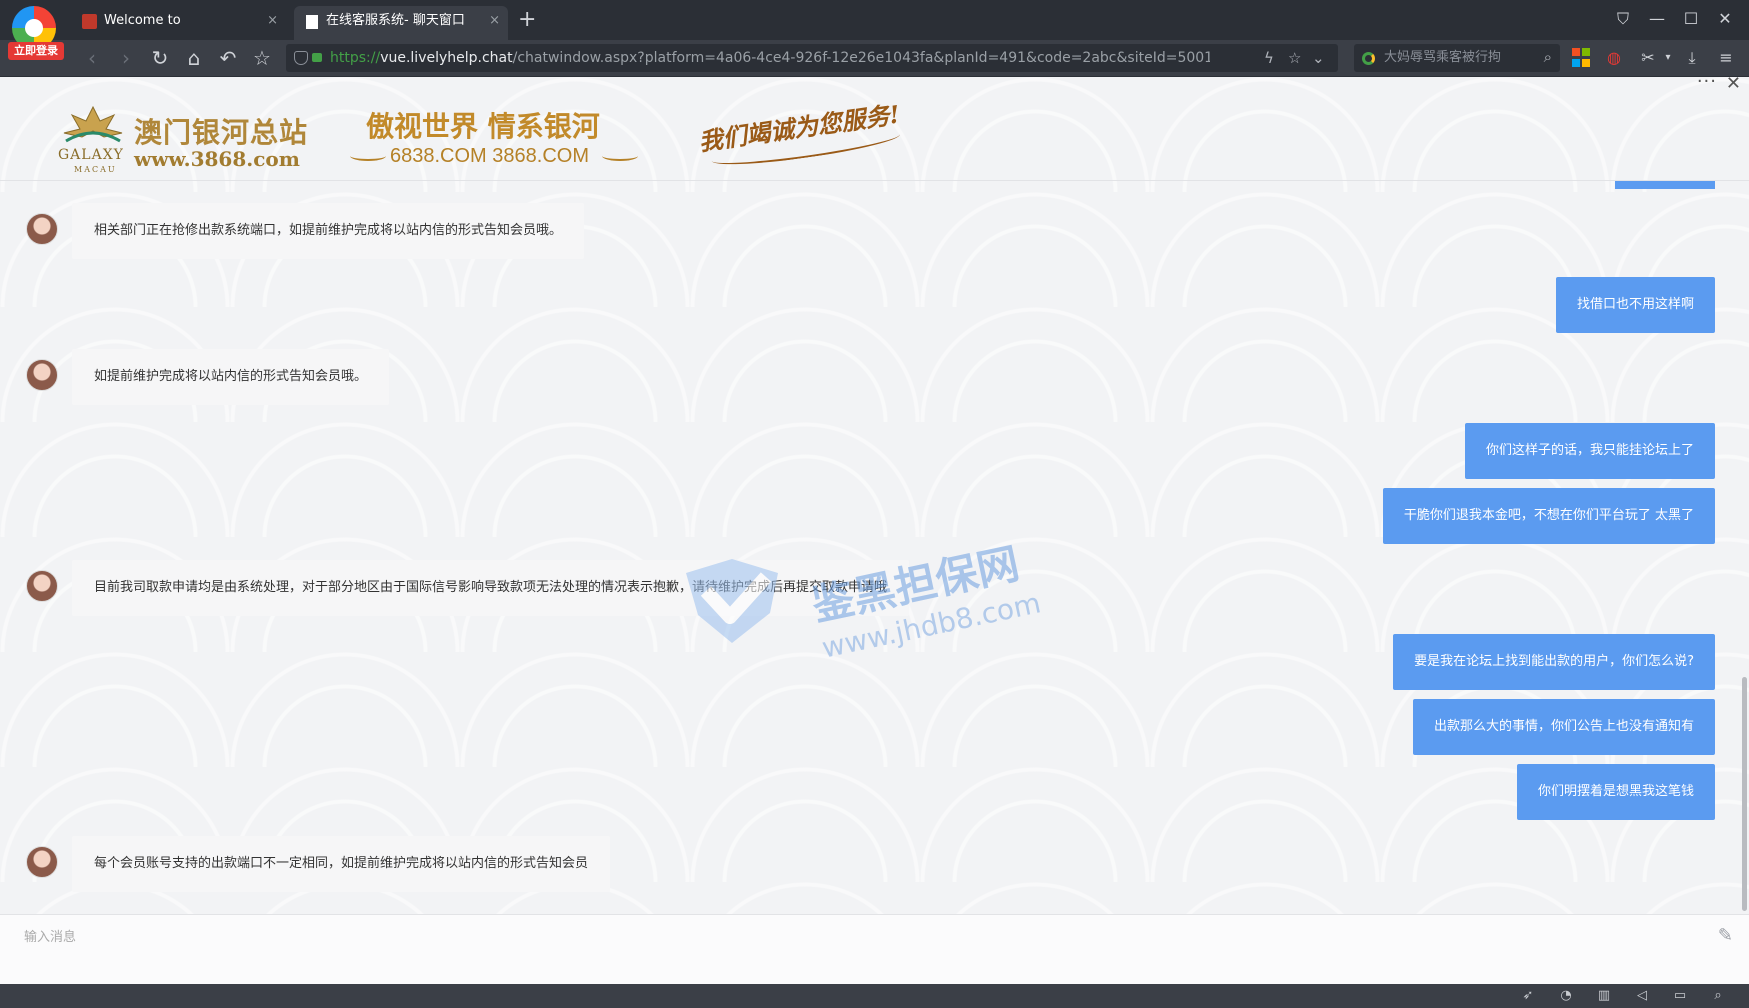 Image resolution: width=1749 pixels, height=1008 pixels. What do you see at coordinates (1318, 58) in the screenshot?
I see `chevron-down-icon: ⌄` at bounding box center [1318, 58].